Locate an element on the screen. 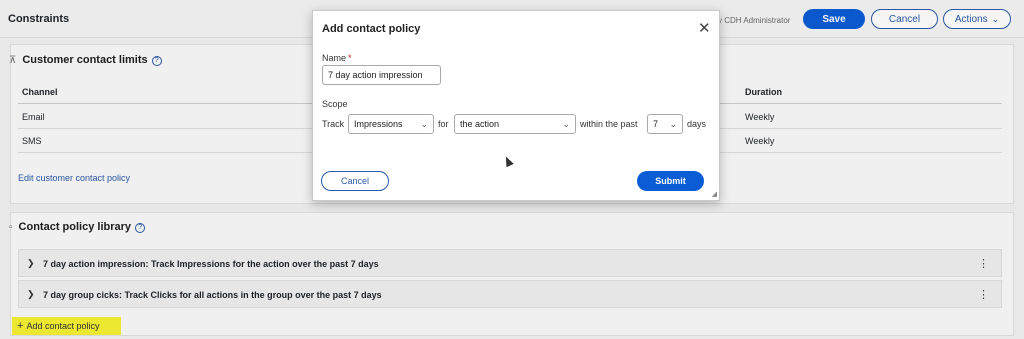  for-select-value: the action is located at coordinates (480, 124).